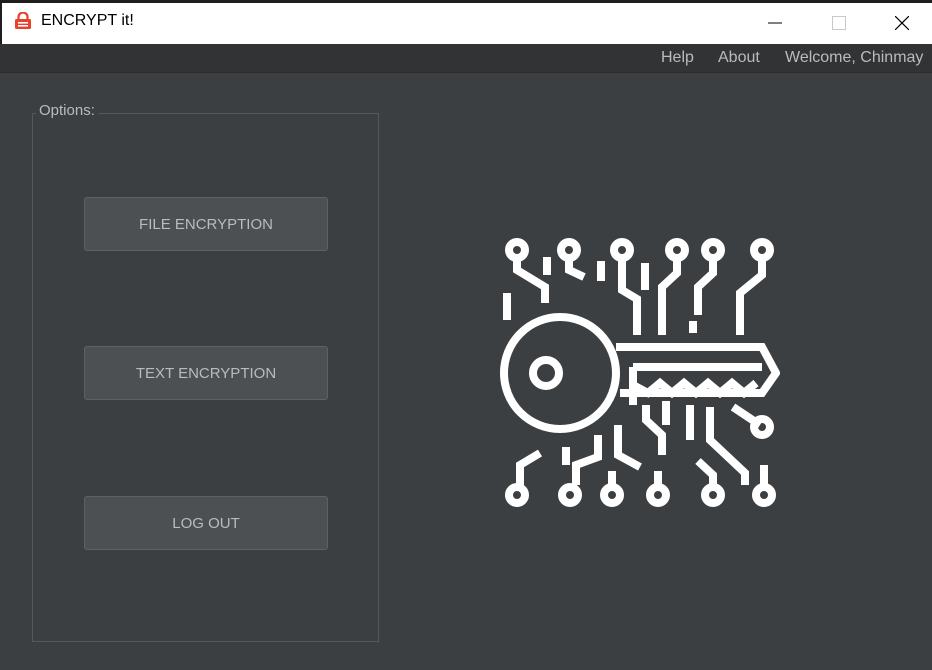 The image size is (932, 670). I want to click on close-button, so click(901, 23).